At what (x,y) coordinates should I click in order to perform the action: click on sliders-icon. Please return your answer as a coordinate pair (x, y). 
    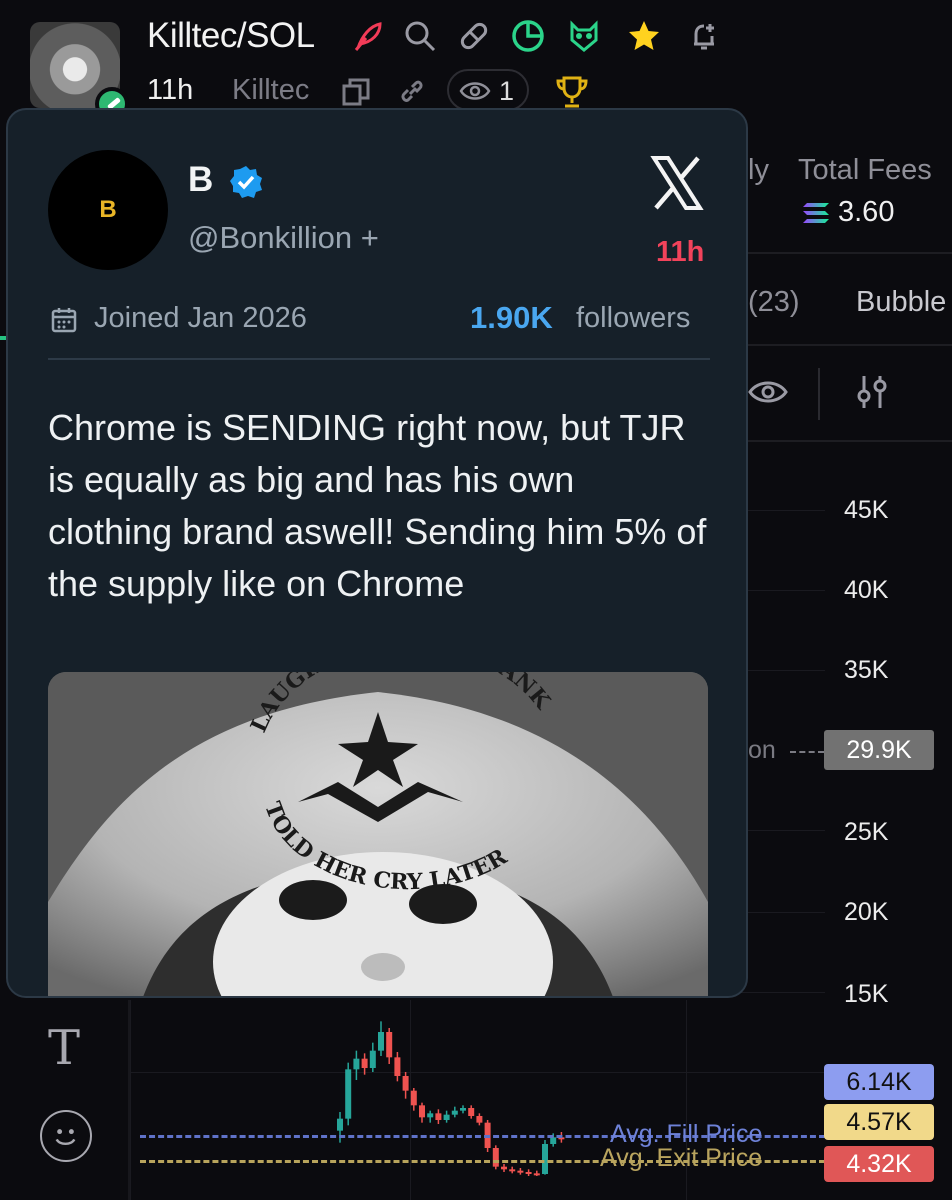
    Looking at the image, I should click on (872, 392).